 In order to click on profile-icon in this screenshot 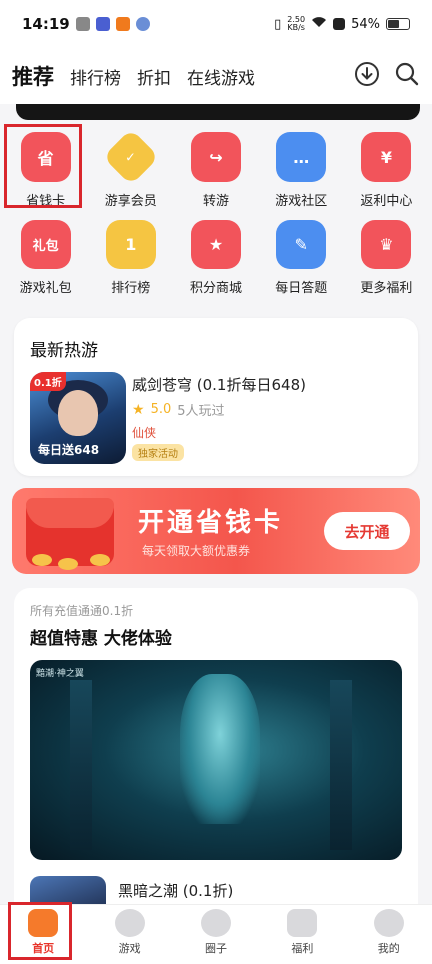, I will do `click(388, 923)`.